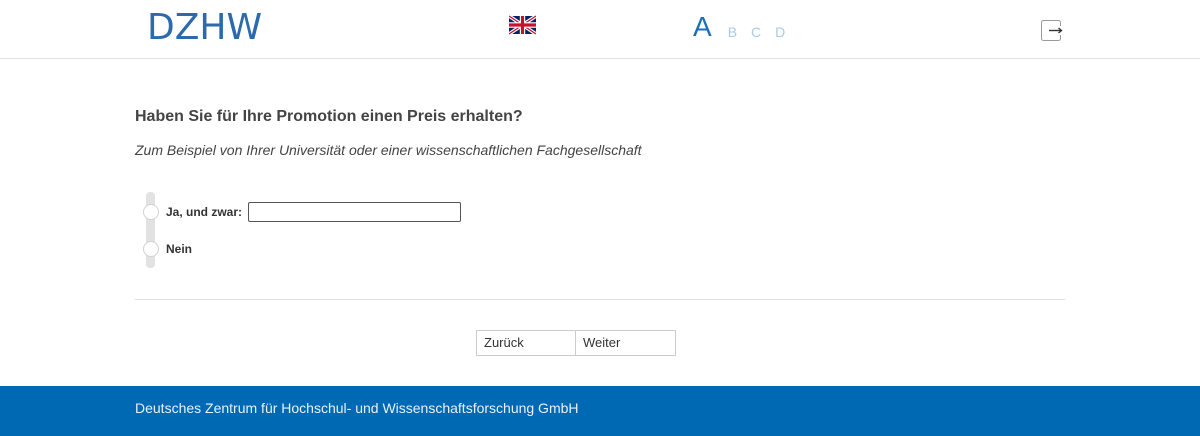 The width and height of the screenshot is (1200, 436). Describe the element at coordinates (732, 32) in the screenshot. I see `progress-step-b: B` at that location.